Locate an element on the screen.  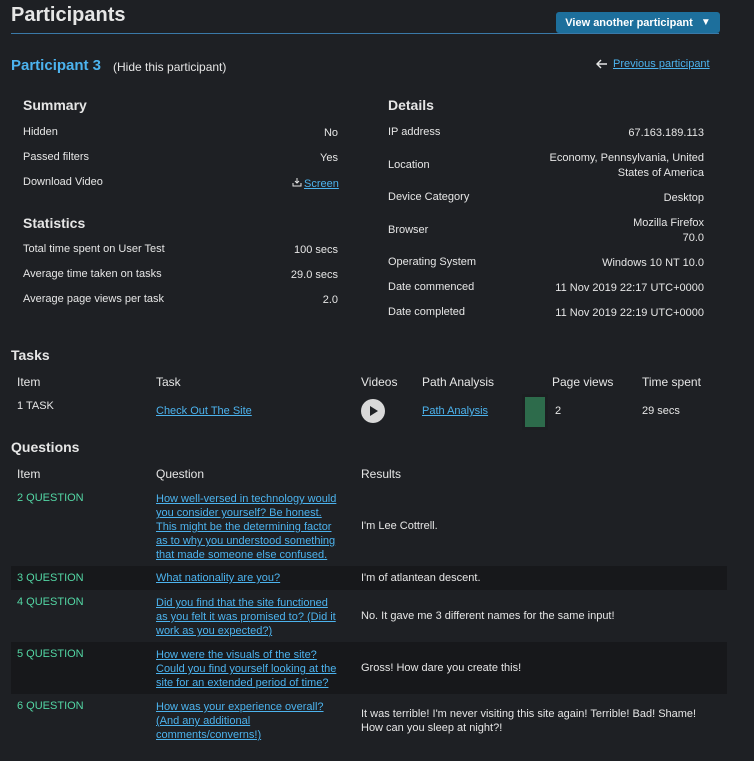
date-commenced-value: 11 Nov 2019 22:17 UTC+0000 is located at coordinates (629, 288).